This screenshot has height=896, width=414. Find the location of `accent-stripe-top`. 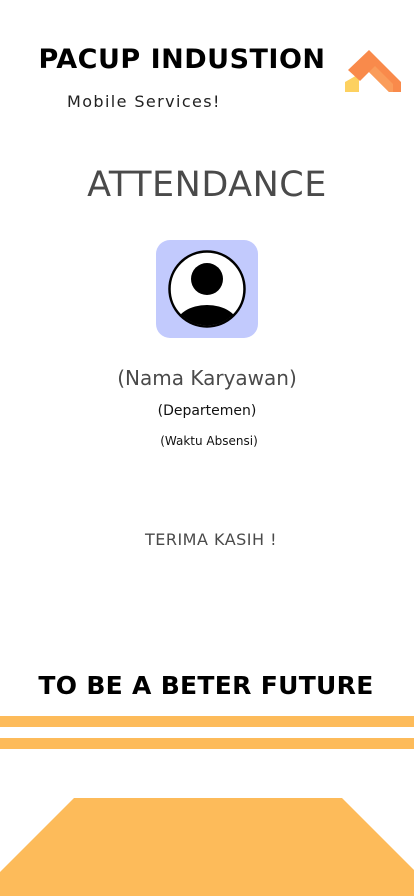

accent-stripe-top is located at coordinates (207, 721).